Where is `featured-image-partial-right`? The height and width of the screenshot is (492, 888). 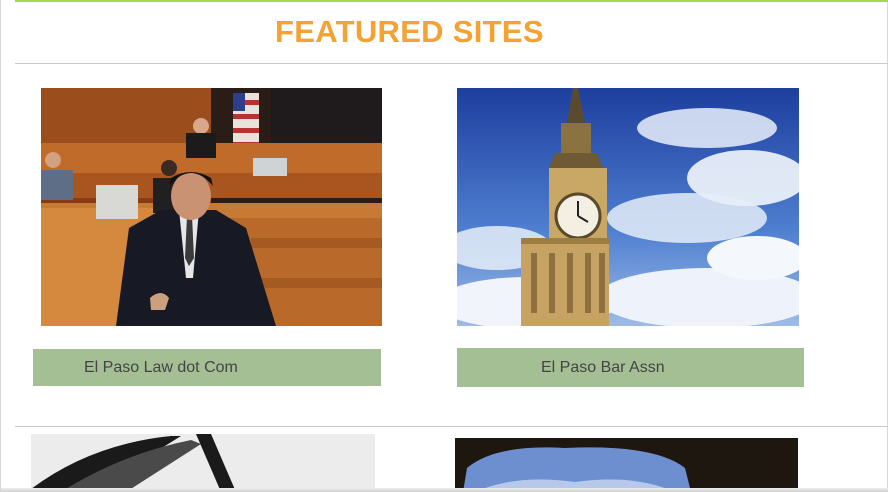 featured-image-partial-right is located at coordinates (626, 465).